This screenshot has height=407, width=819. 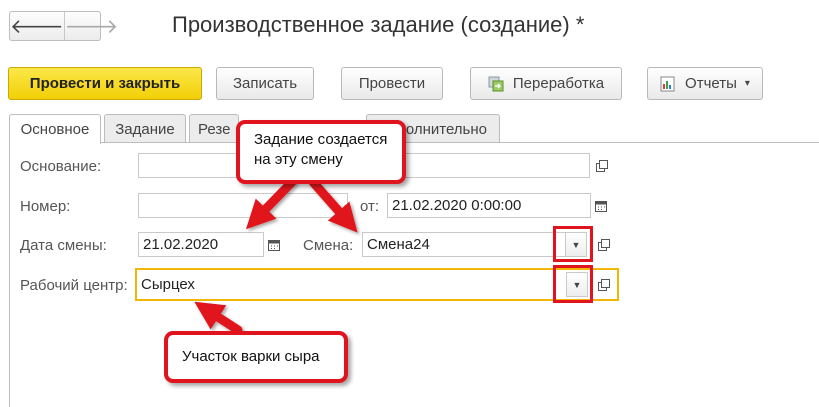 I want to click on shift-date-field: 21.02.2020, so click(x=201, y=244).